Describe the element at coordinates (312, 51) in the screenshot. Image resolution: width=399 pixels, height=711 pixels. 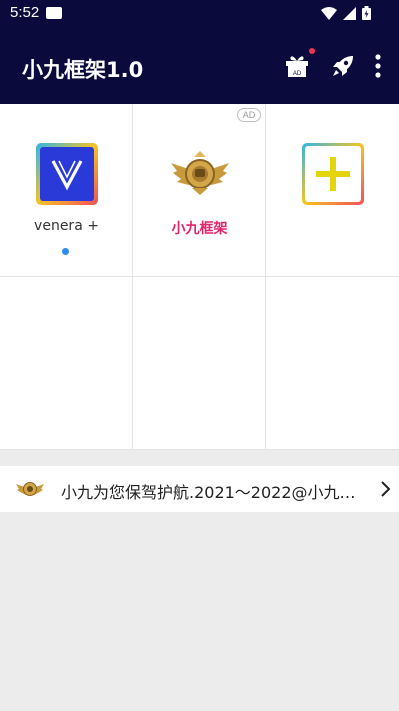
I see `gift-badge` at that location.